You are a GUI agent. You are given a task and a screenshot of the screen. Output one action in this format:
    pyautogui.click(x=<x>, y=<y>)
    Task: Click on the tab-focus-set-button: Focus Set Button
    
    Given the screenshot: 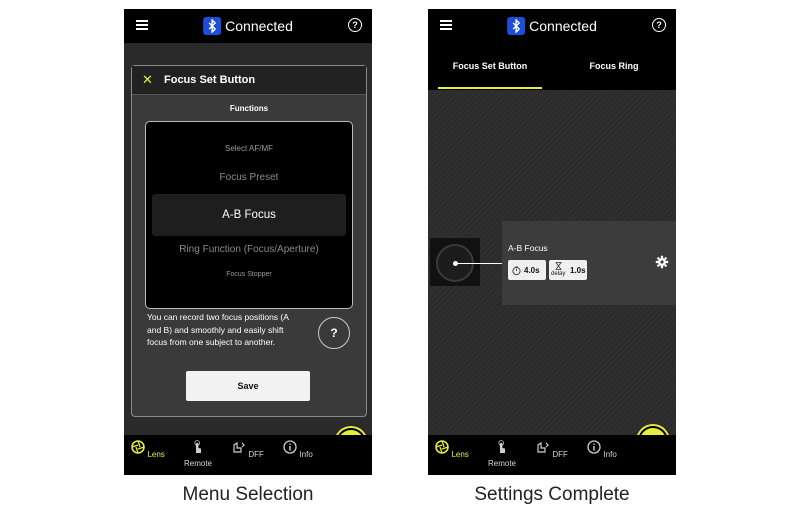 What is the action you would take?
    pyautogui.click(x=490, y=66)
    